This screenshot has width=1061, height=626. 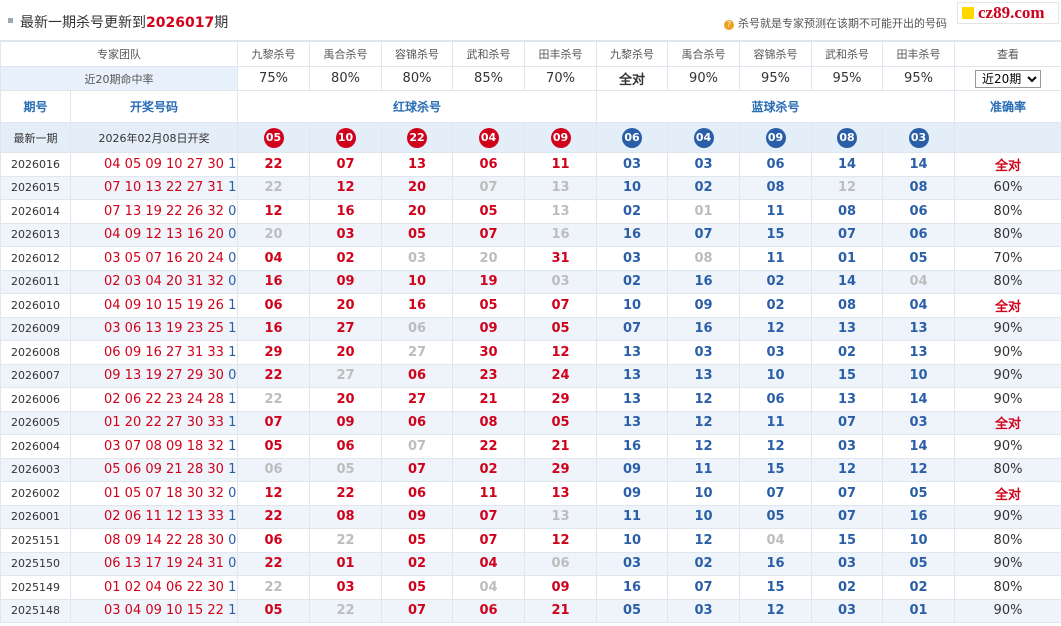 What do you see at coordinates (417, 106) in the screenshot?
I see `col-red-kill: 红球杀号` at bounding box center [417, 106].